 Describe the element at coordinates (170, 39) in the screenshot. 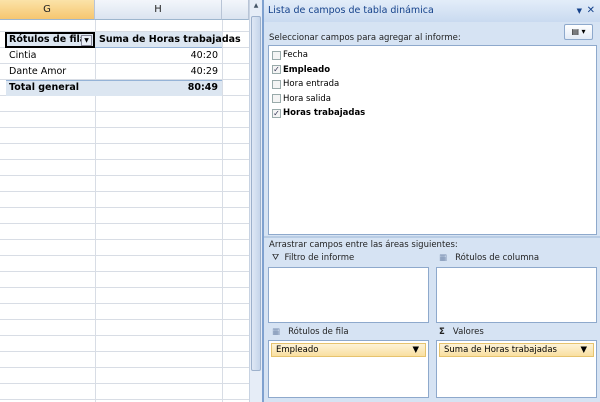

I see `values-header: Suma de Horas trabajadas` at that location.